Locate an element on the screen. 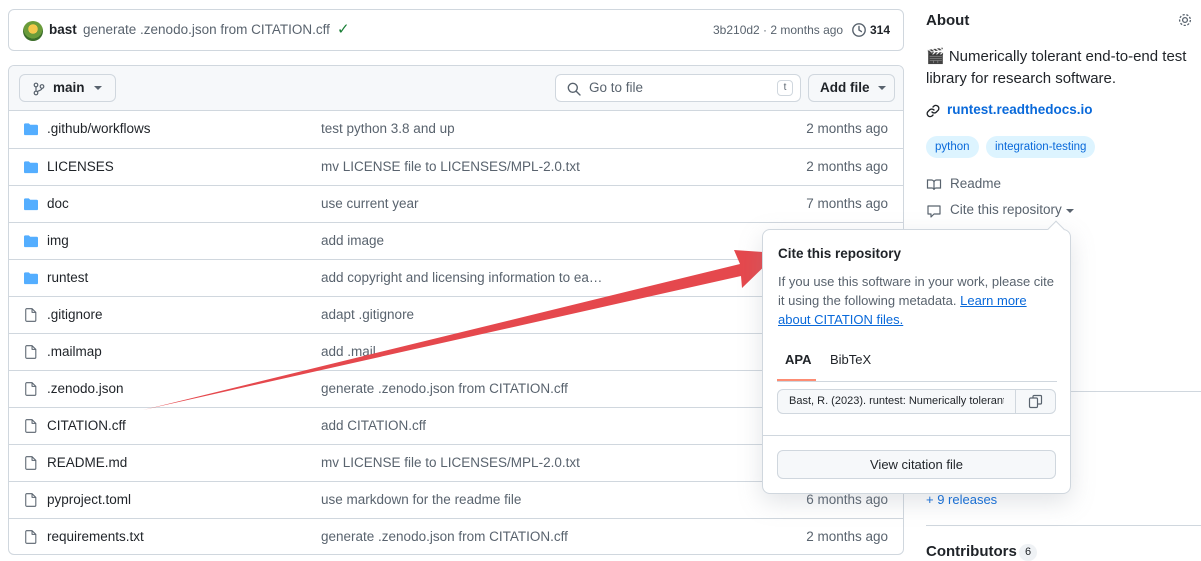 This screenshot has width=1201, height=561. search-icon is located at coordinates (574, 89).